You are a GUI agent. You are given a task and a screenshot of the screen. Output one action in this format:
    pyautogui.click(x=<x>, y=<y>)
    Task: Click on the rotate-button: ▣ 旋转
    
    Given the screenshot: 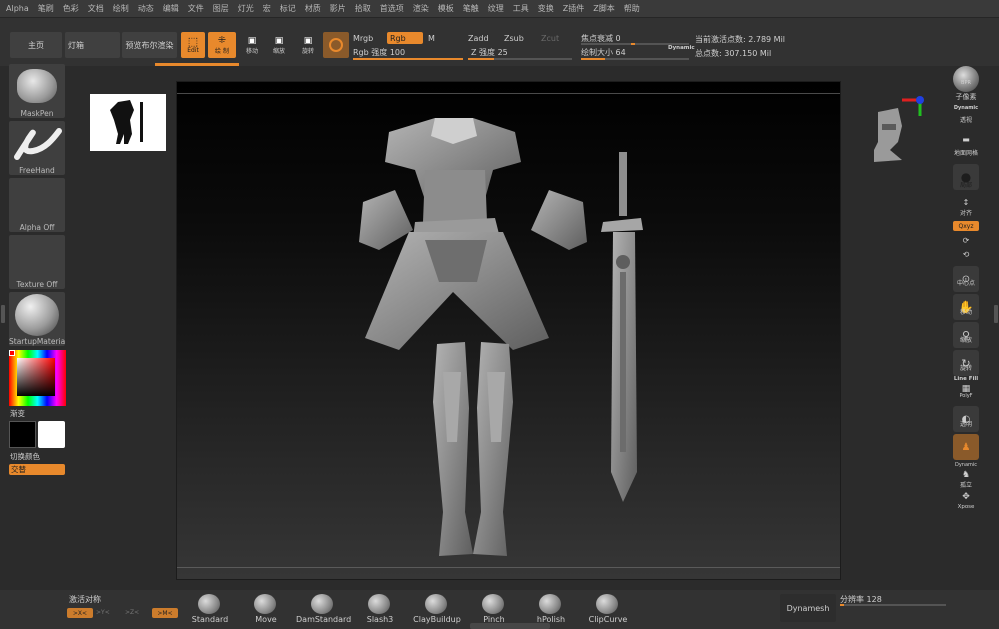 What is the action you would take?
    pyautogui.click(x=308, y=45)
    